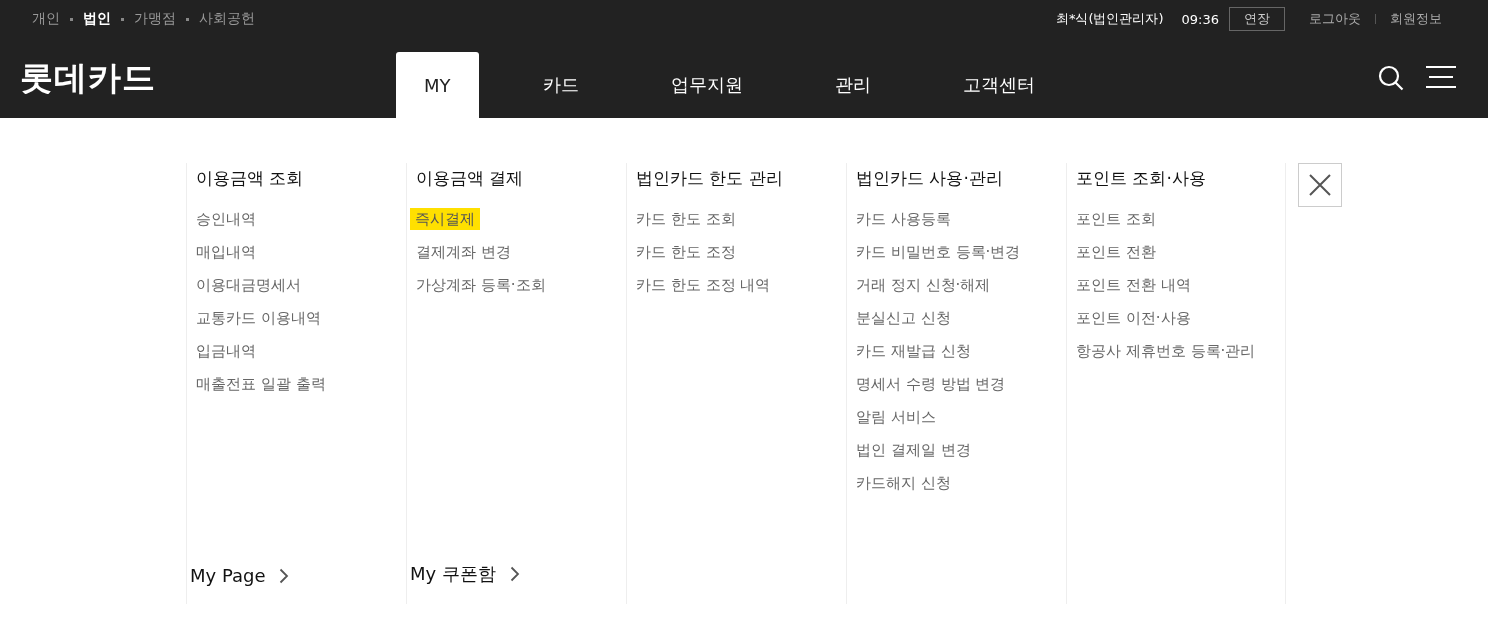 The height and width of the screenshot is (624, 1488). What do you see at coordinates (904, 318) in the screenshot?
I see `menu-item: 분실신고 신청` at bounding box center [904, 318].